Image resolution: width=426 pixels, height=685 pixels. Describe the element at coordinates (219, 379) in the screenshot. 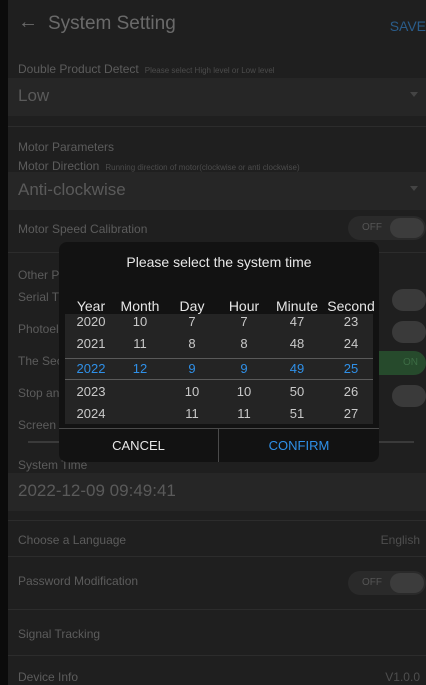

I see `selection-line-bottom` at that location.